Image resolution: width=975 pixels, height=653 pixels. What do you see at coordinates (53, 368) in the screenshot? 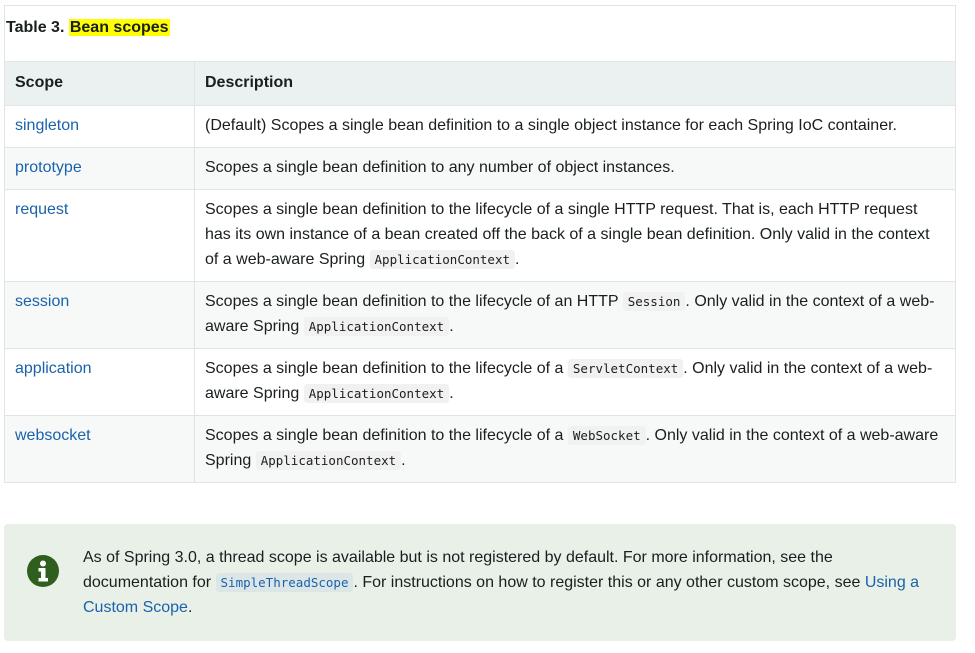
I see `scope-link-application: application` at bounding box center [53, 368].